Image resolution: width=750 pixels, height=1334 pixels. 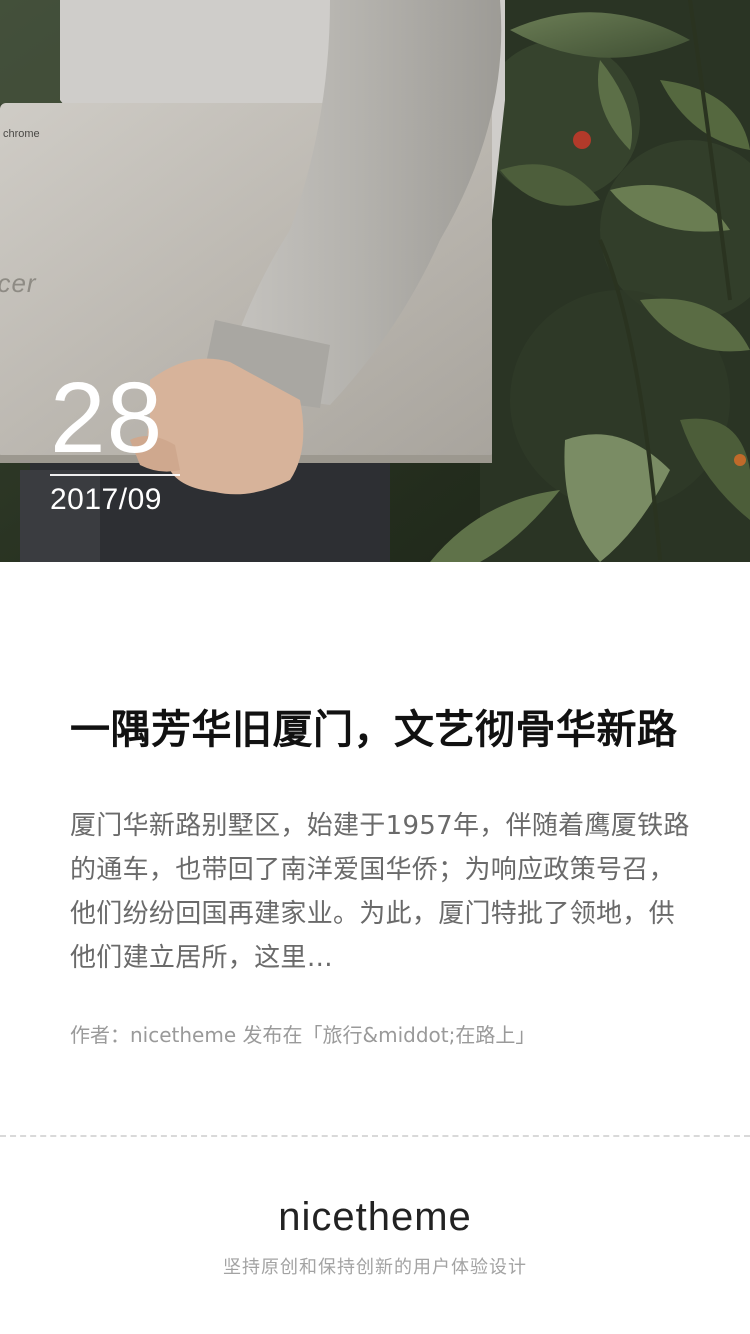 What do you see at coordinates (115, 475) in the screenshot?
I see `date-divider` at bounding box center [115, 475].